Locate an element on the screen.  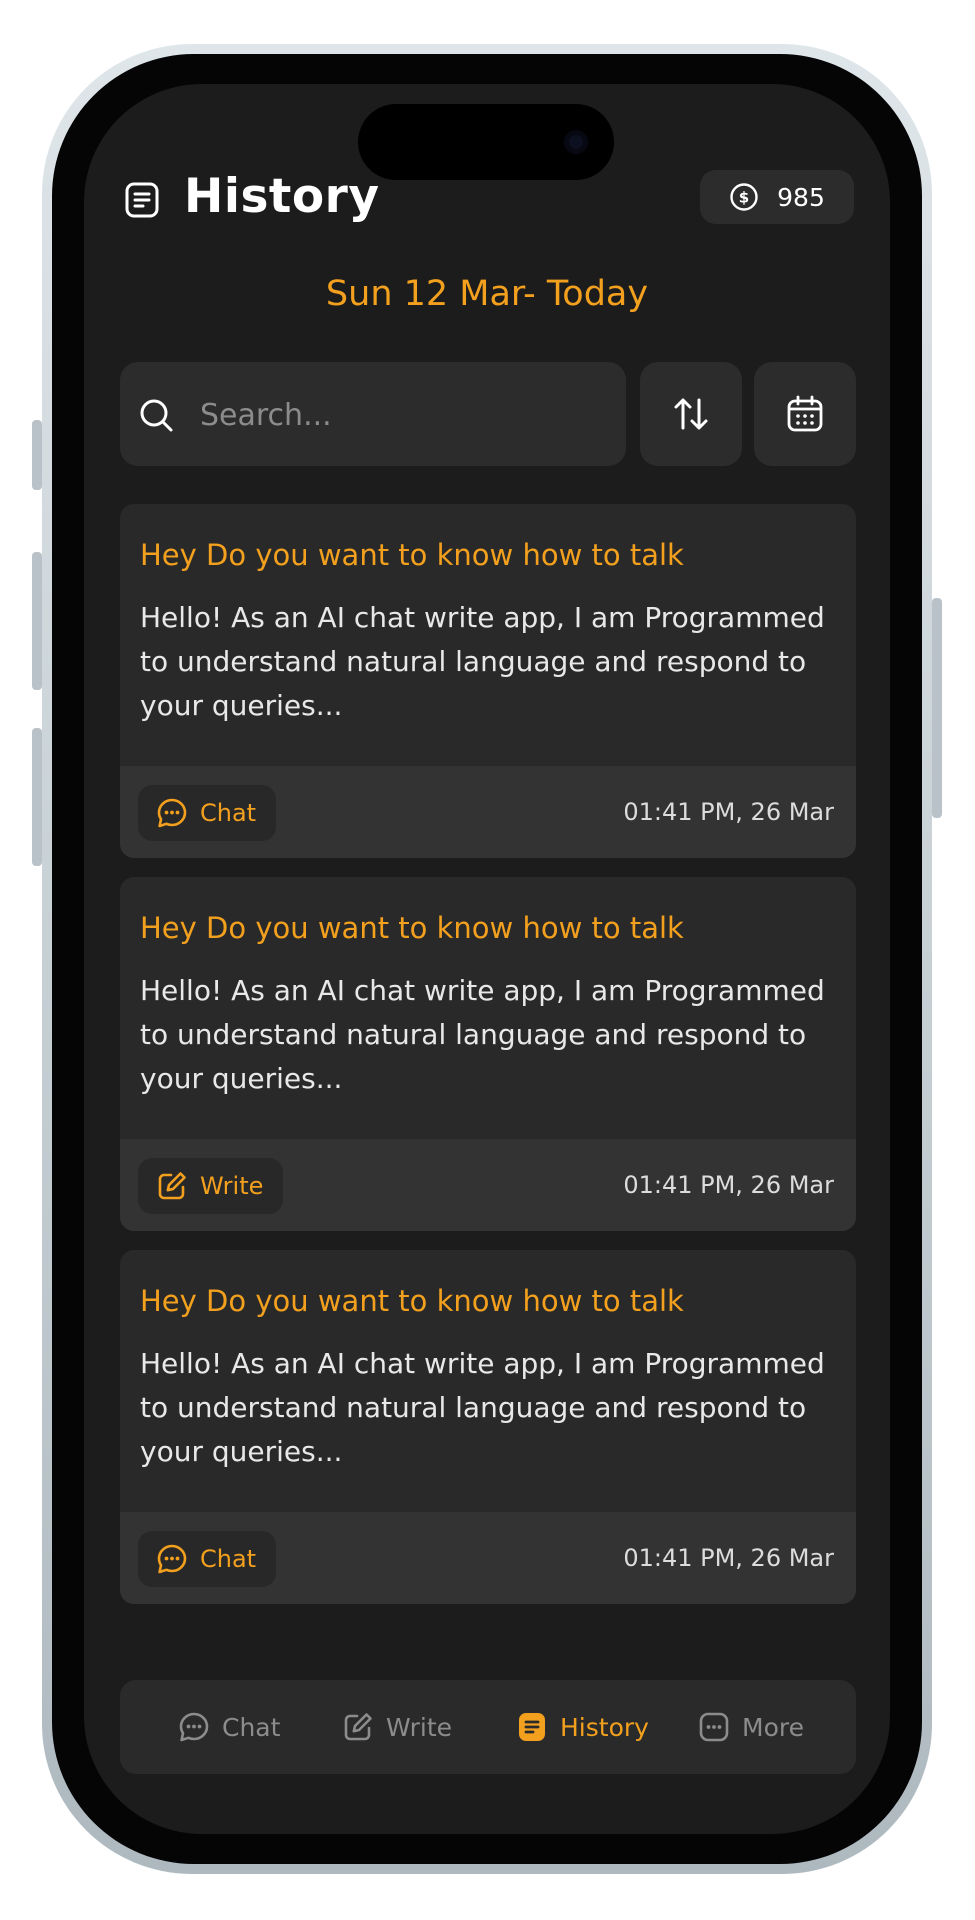
volume-up-button is located at coordinates (37, 621).